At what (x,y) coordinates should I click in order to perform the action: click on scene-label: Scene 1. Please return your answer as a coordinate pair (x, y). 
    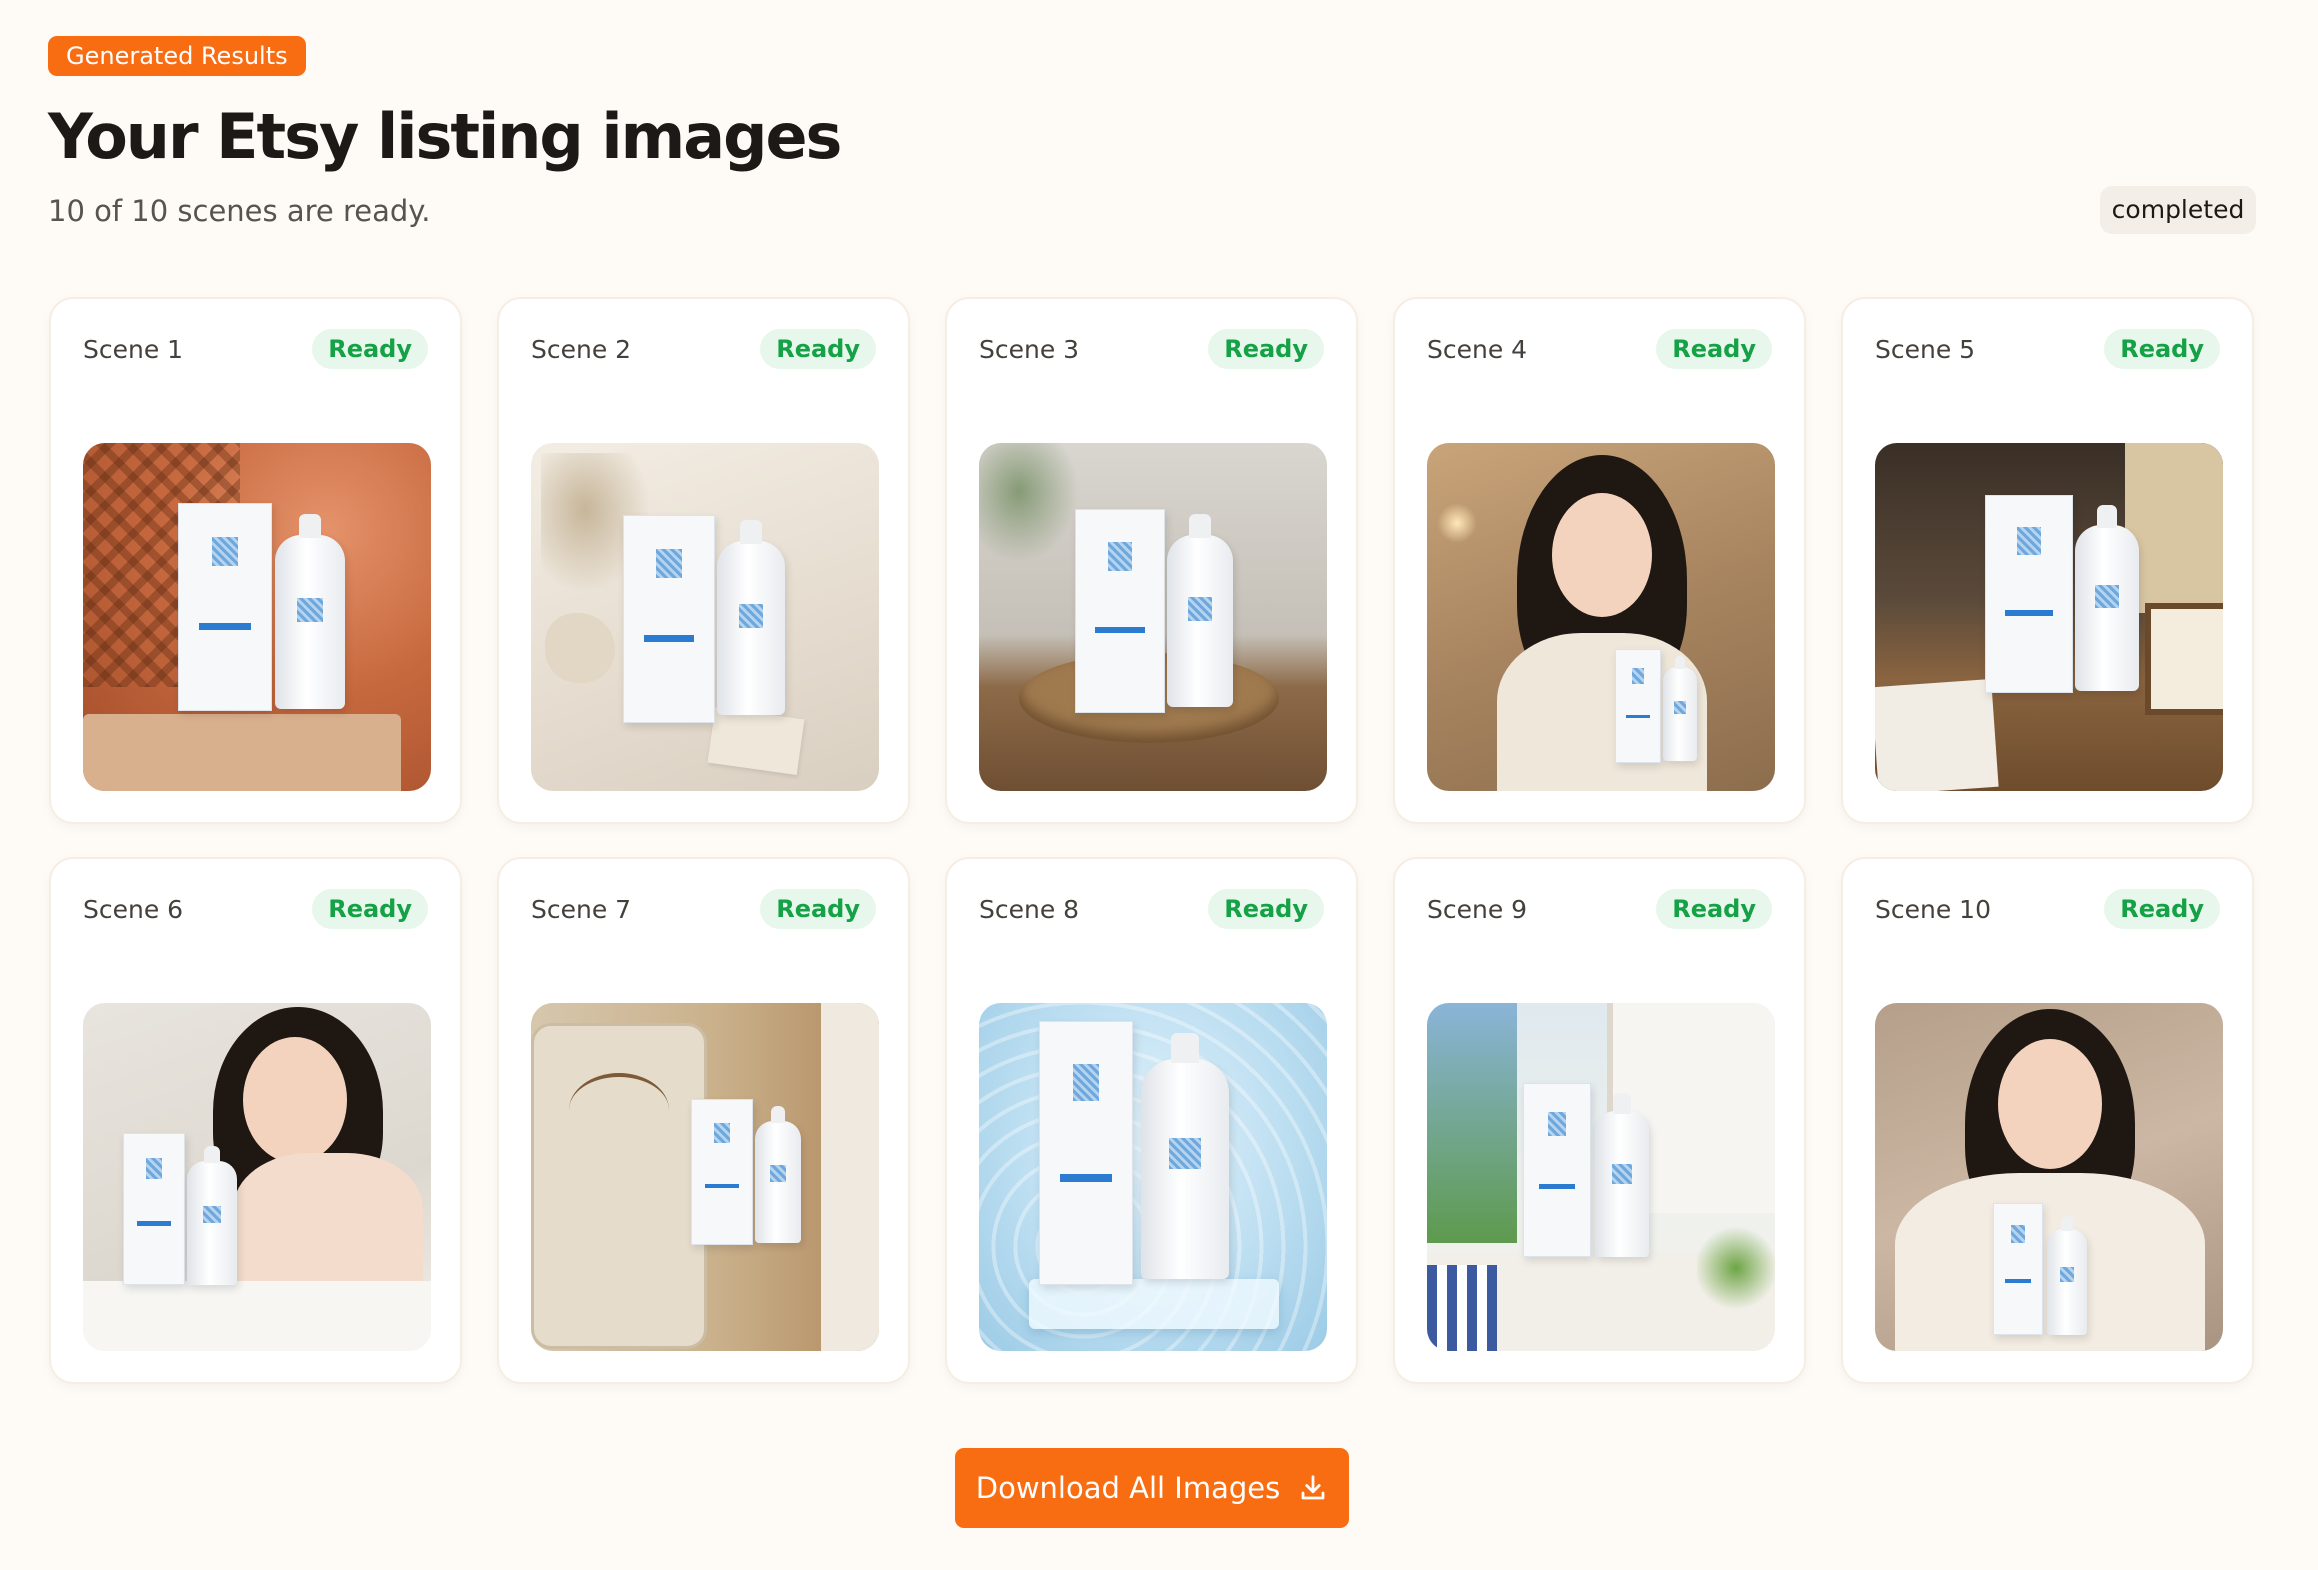
    Looking at the image, I should click on (133, 349).